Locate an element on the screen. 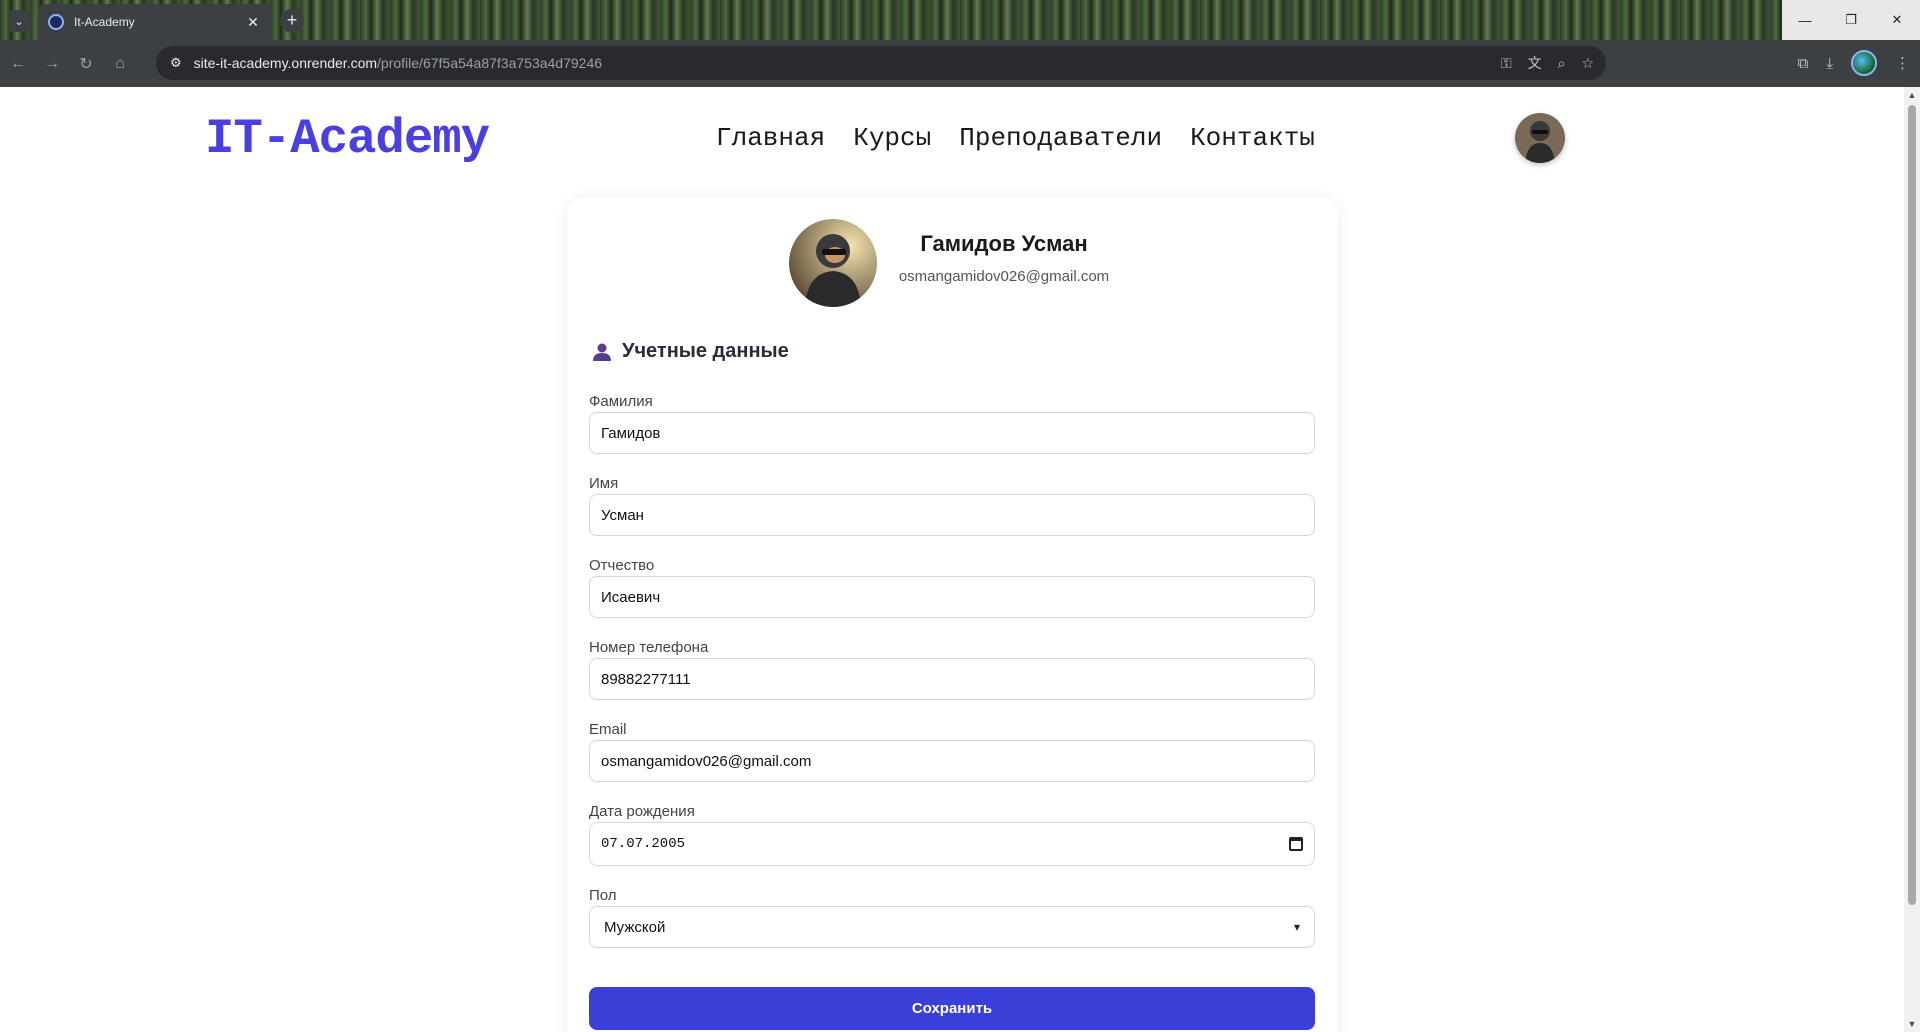 The image size is (1920, 1032). save-button: Сохранить is located at coordinates (952, 1008).